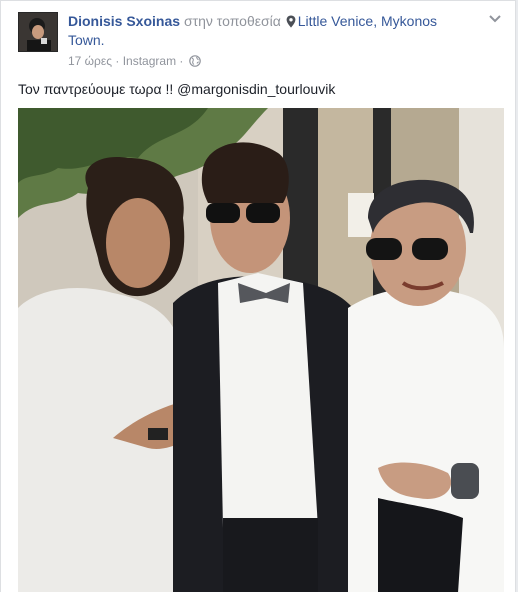  What do you see at coordinates (258, 60) in the screenshot?
I see `post-subline: 17 ώρες · Instagram ·` at bounding box center [258, 60].